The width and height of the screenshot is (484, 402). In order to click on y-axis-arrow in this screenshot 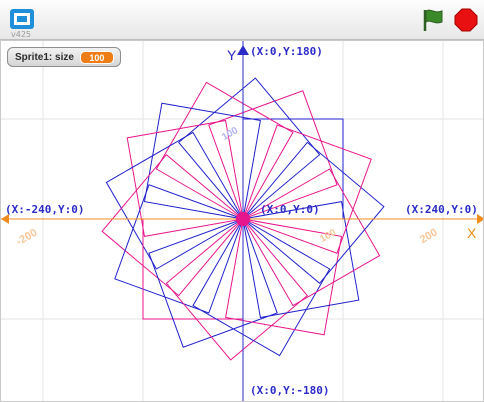, I will do `click(243, 50)`.